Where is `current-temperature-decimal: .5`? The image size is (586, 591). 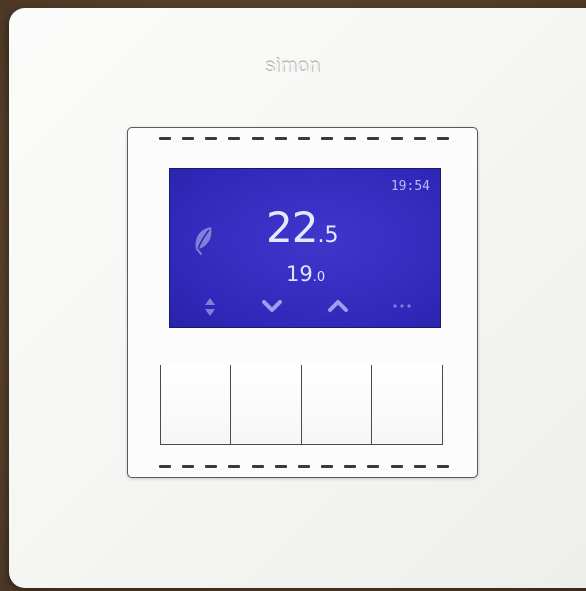 current-temperature-decimal: .5 is located at coordinates (328, 235).